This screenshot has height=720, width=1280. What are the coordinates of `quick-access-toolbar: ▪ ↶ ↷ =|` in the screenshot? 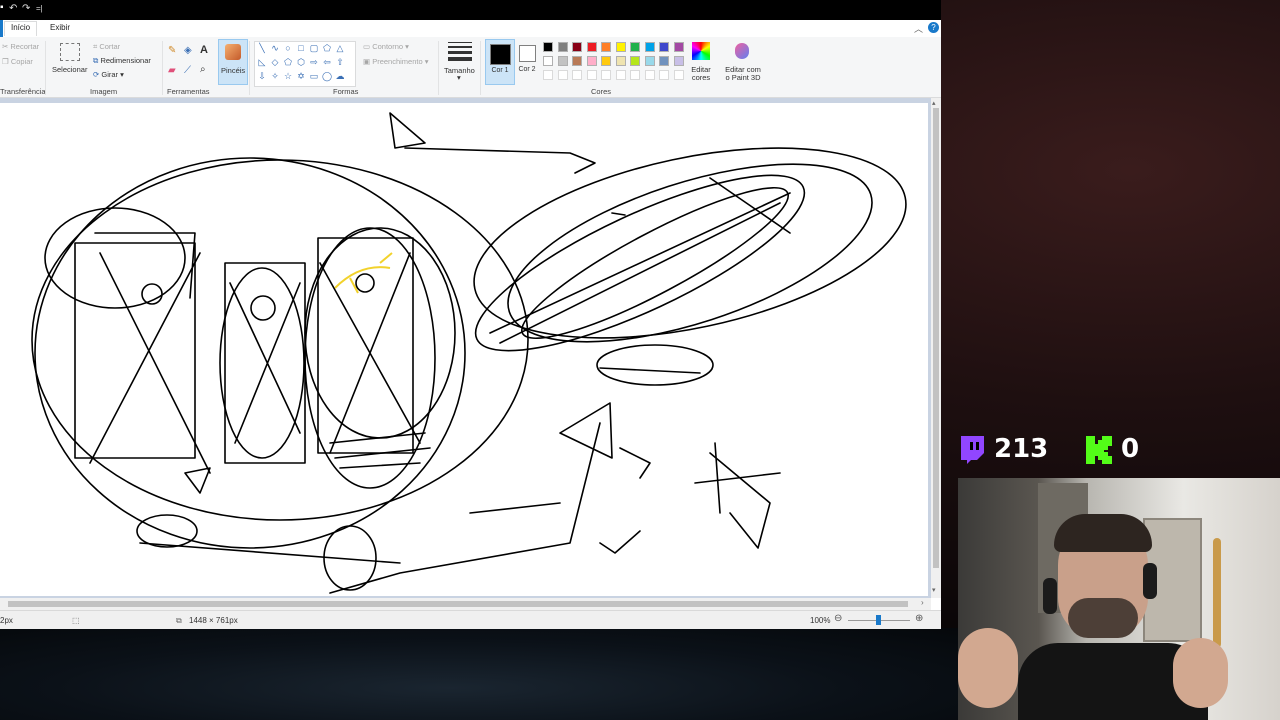 It's located at (470, 10).